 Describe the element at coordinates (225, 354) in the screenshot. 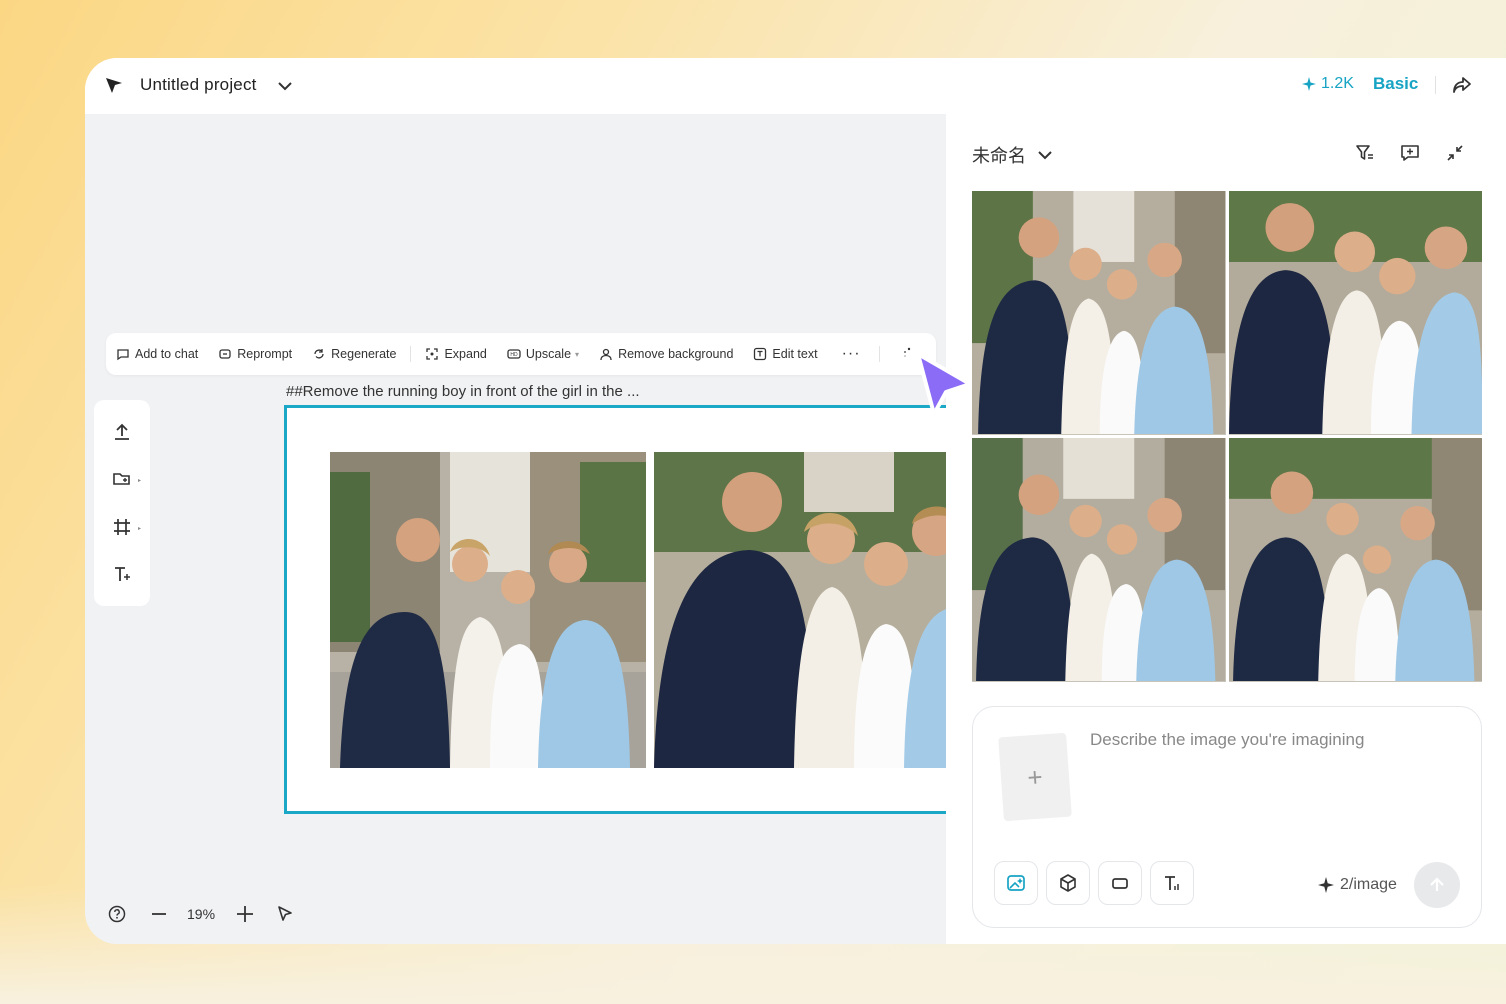

I see `reprompt-icon` at that location.